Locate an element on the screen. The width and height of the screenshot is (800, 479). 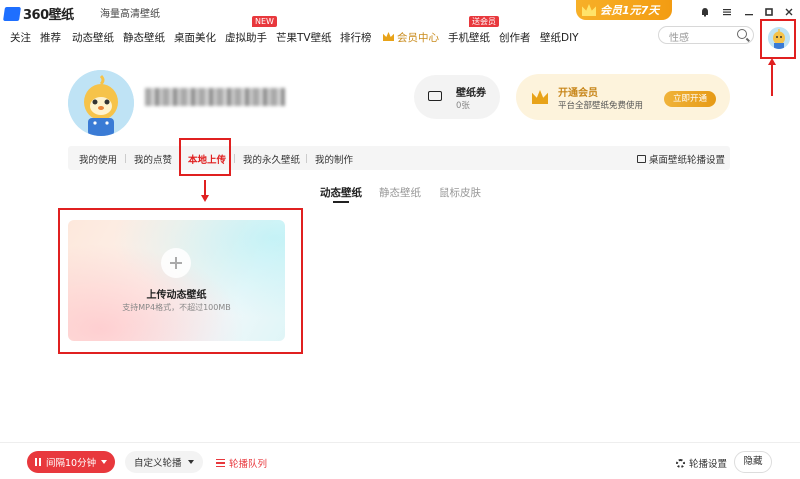
queue-label: 轮播队列 is located at coordinates (248, 464).